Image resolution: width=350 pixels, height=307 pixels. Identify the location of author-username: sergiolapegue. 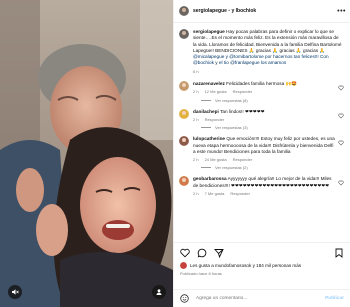
(210, 11).